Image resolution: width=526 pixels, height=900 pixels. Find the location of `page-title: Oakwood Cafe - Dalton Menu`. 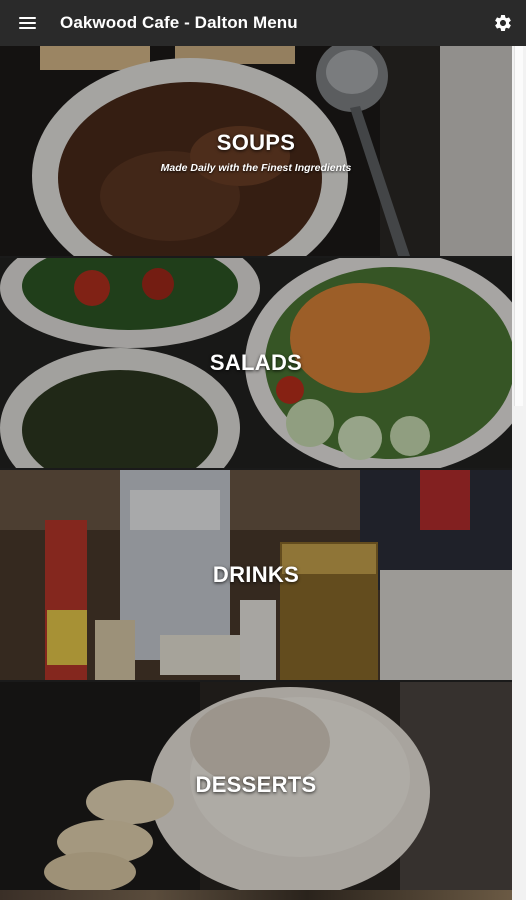

page-title: Oakwood Cafe - Dalton Menu is located at coordinates (179, 22).